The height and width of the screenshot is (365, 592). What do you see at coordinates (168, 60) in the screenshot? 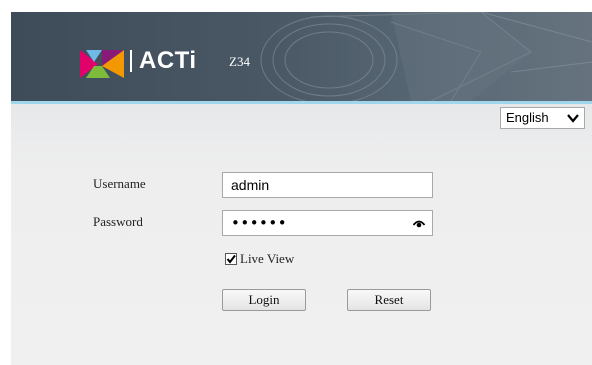
I see `brand-name: ACTi` at bounding box center [168, 60].